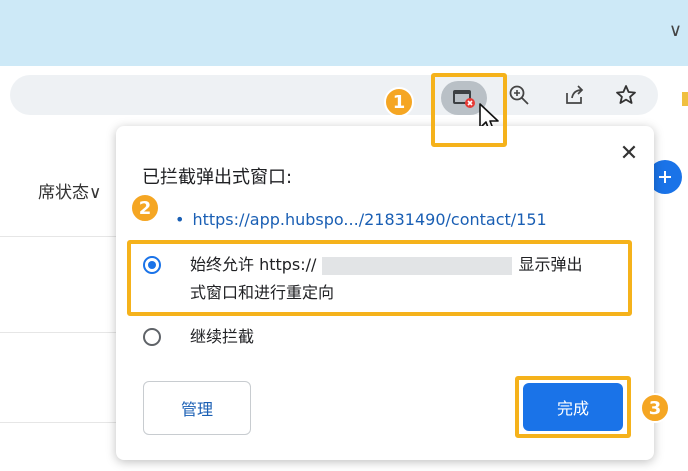 Image resolution: width=688 pixels, height=471 pixels. What do you see at coordinates (655, 408) in the screenshot?
I see `step-badge-3: 3` at bounding box center [655, 408].